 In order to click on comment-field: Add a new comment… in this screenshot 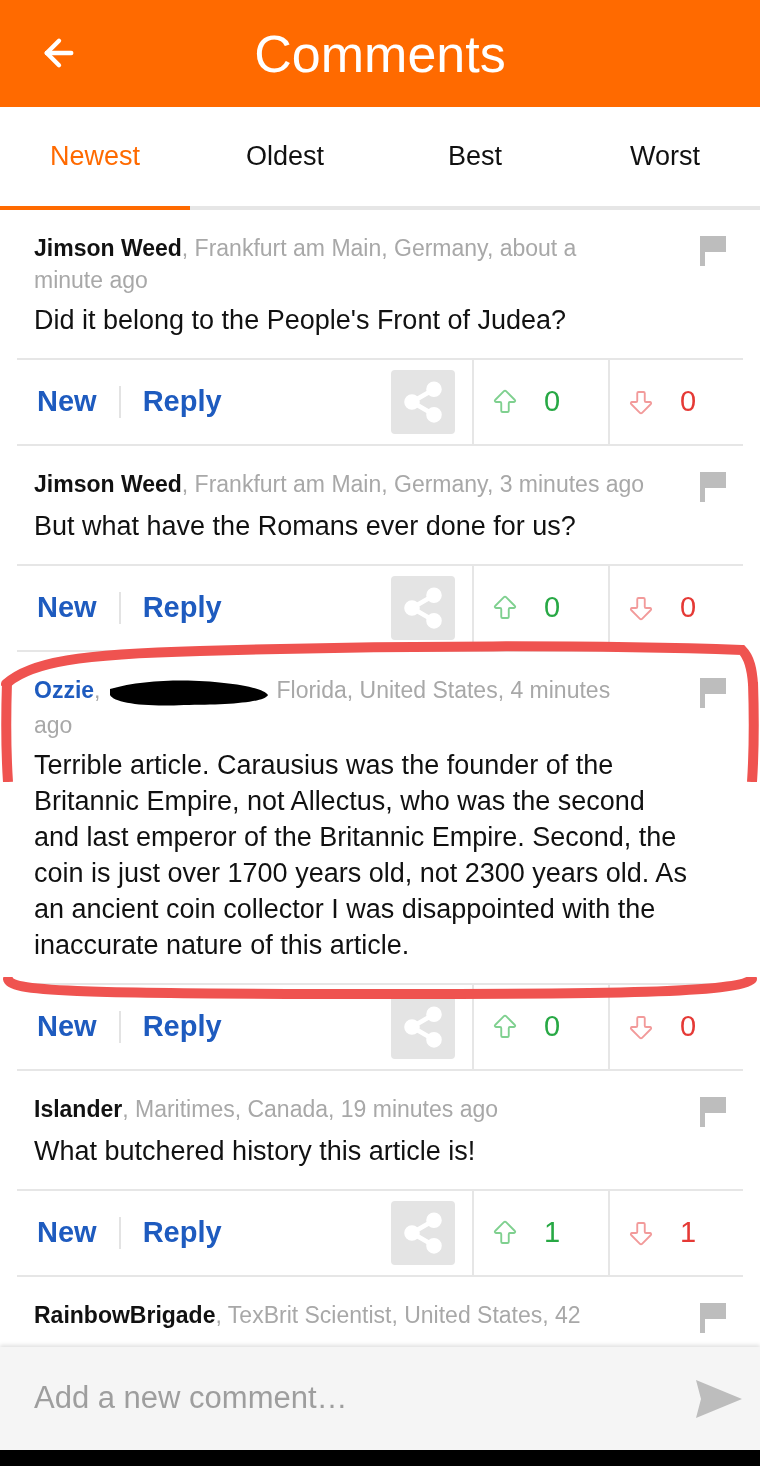, I will do `click(380, 1398)`.